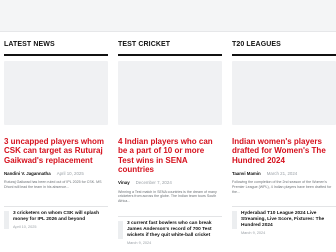 The width and height of the screenshot is (336, 252). What do you see at coordinates (70, 173) in the screenshot?
I see `publish-date: April 10, 2025` at bounding box center [70, 173].